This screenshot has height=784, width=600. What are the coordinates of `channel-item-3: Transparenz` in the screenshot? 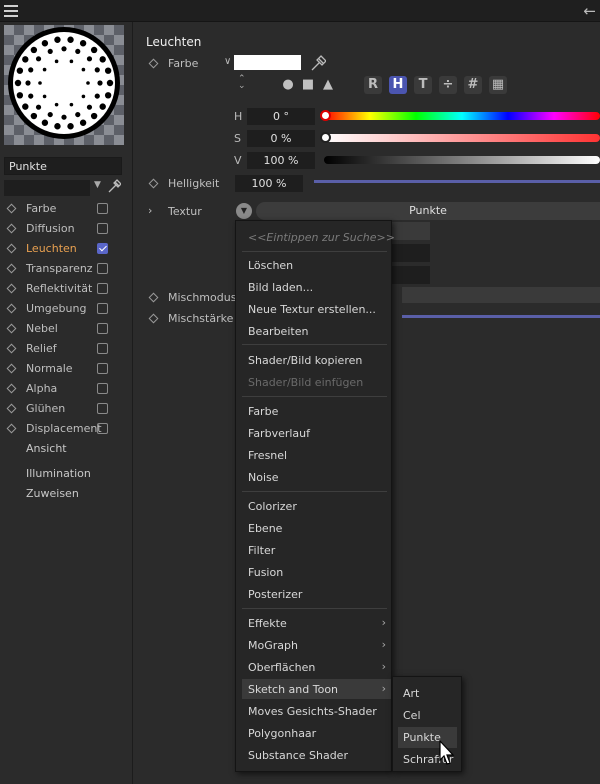 It's located at (66, 269).